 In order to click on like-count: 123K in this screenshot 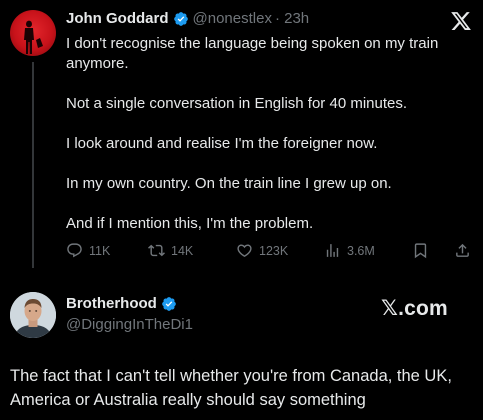, I will do `click(274, 250)`.